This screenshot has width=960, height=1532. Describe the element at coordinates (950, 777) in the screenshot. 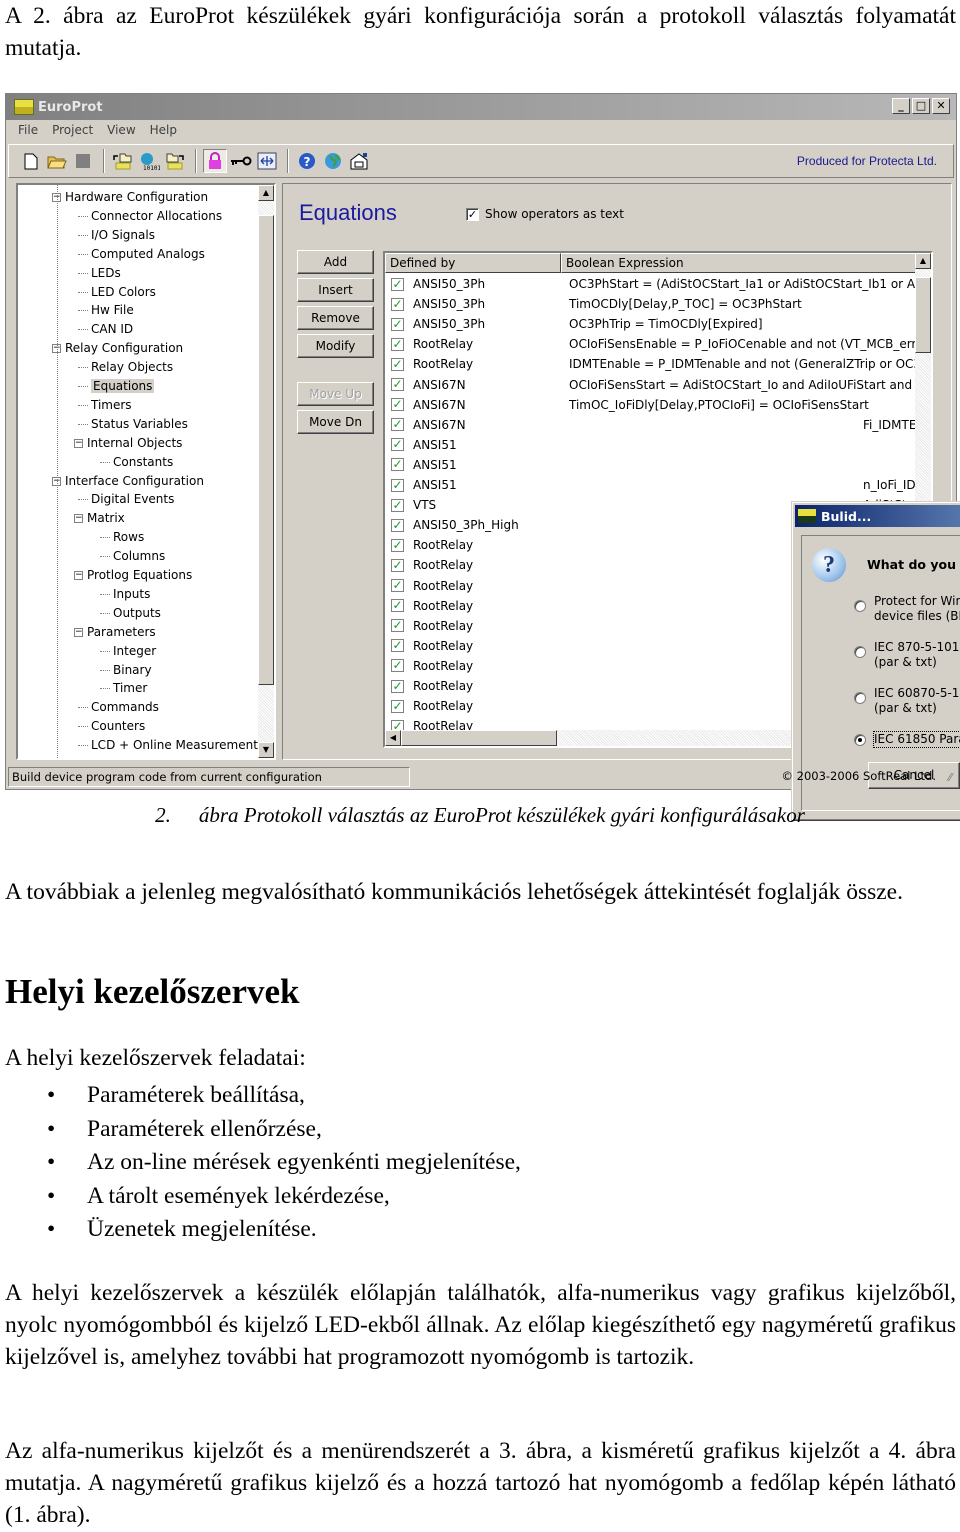

I see `resize-grip-icon: ⁄⁄` at that location.